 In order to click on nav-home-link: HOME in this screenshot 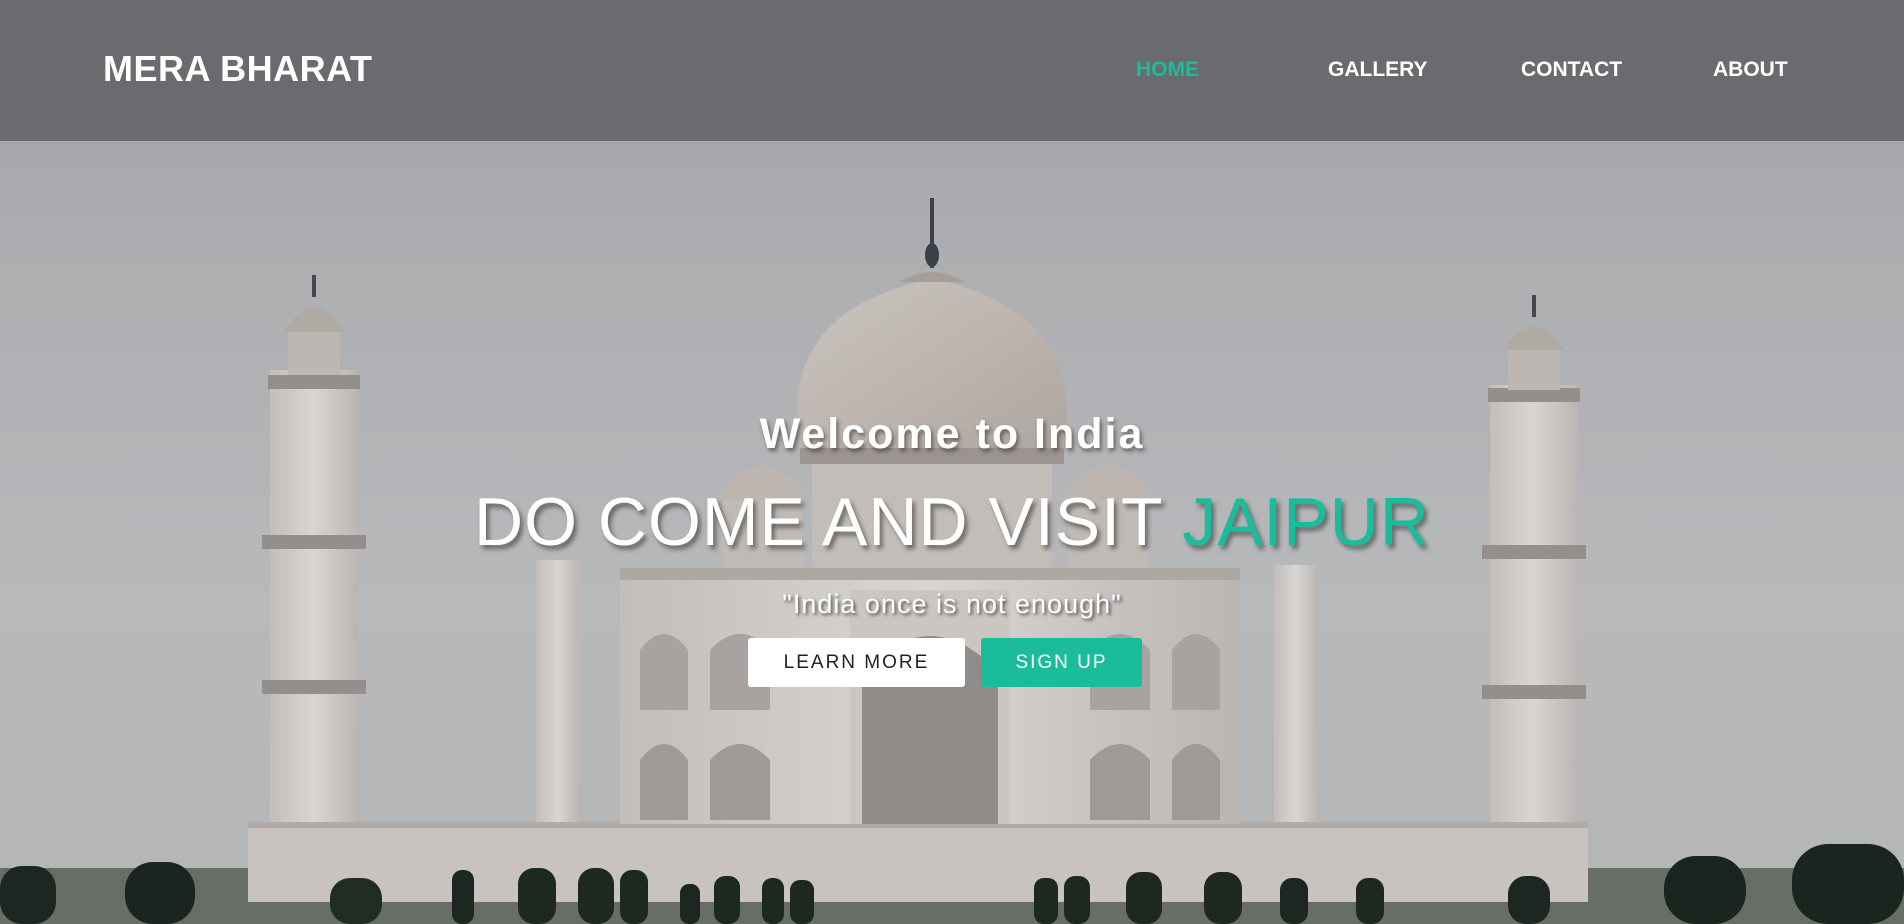, I will do `click(1167, 70)`.